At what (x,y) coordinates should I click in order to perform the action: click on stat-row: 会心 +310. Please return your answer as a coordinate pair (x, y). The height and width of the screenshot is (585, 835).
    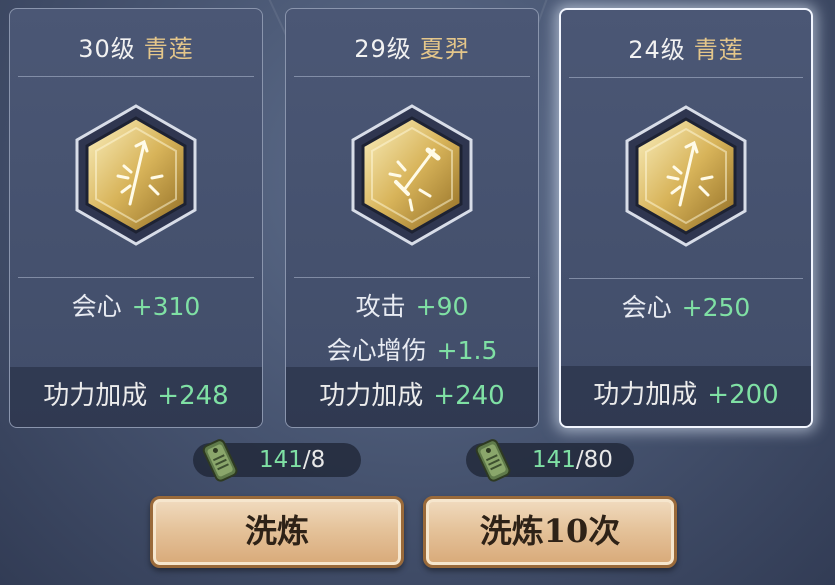
    Looking at the image, I should click on (136, 307).